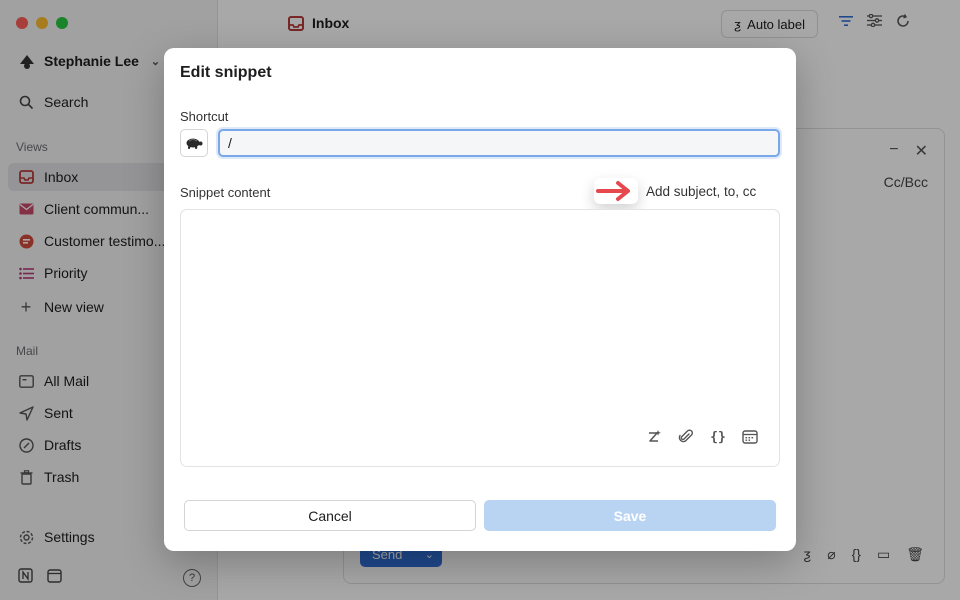  I want to click on shortcut-input, so click(499, 143).